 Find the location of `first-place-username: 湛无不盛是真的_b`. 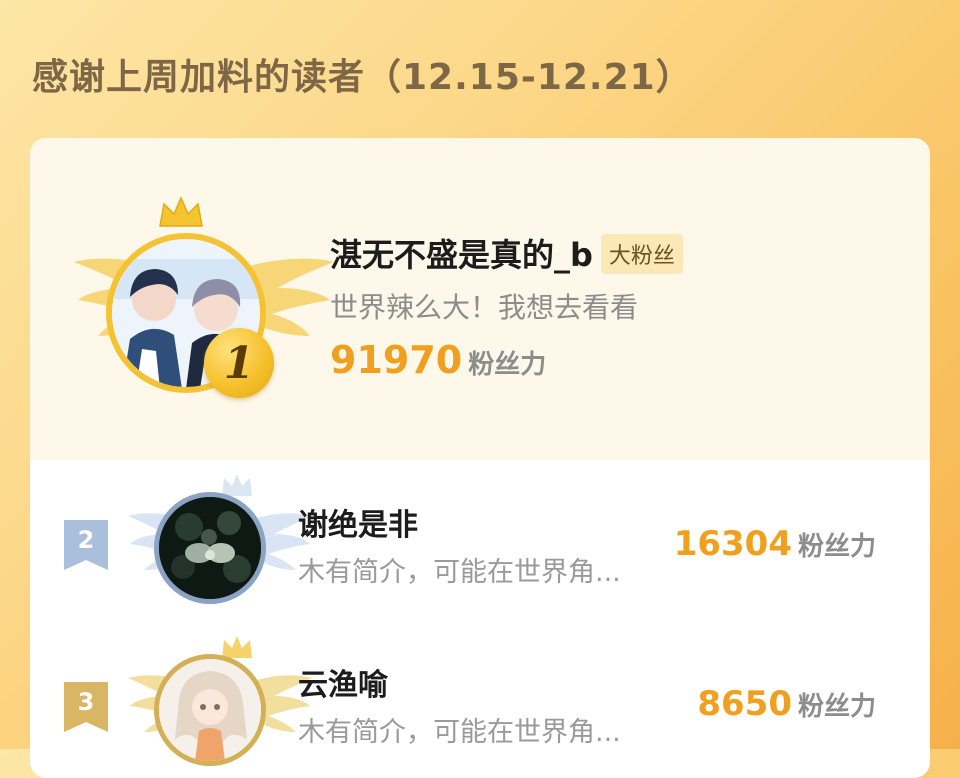

first-place-username: 湛无不盛是真的_b is located at coordinates (461, 255).